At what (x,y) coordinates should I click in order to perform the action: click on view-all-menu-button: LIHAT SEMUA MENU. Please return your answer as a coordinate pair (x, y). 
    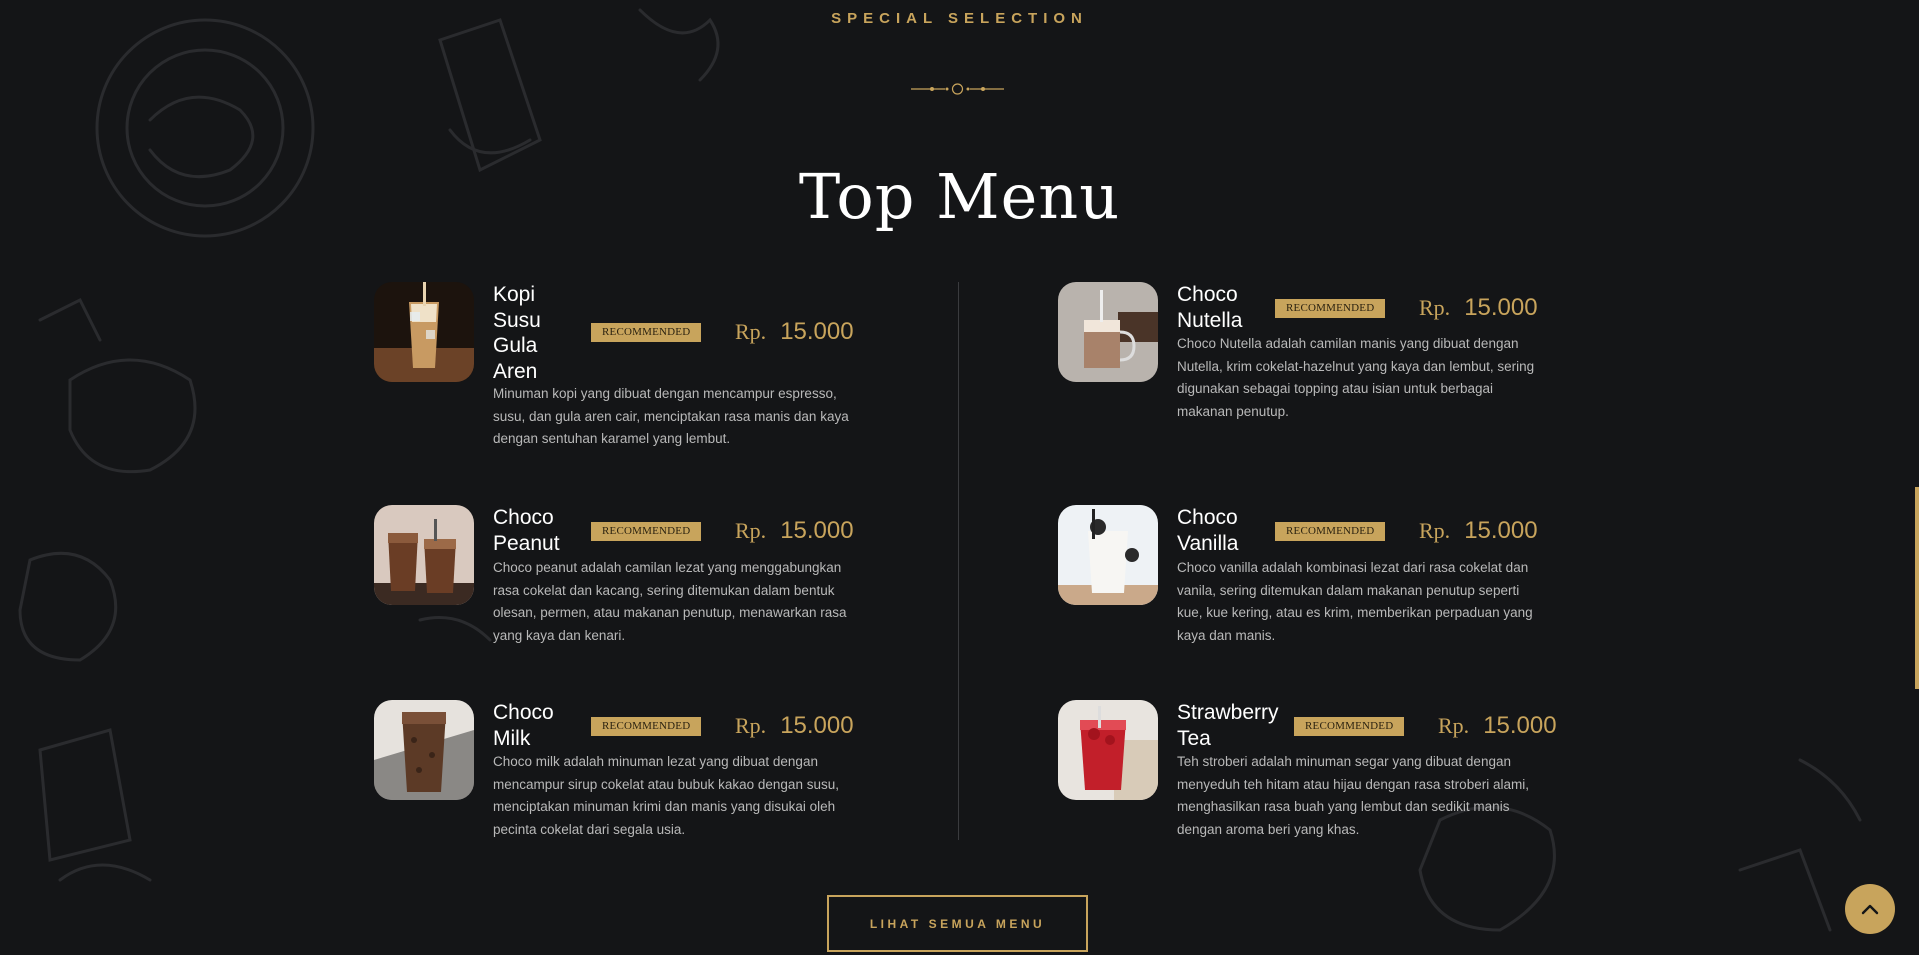
    Looking at the image, I should click on (957, 923).